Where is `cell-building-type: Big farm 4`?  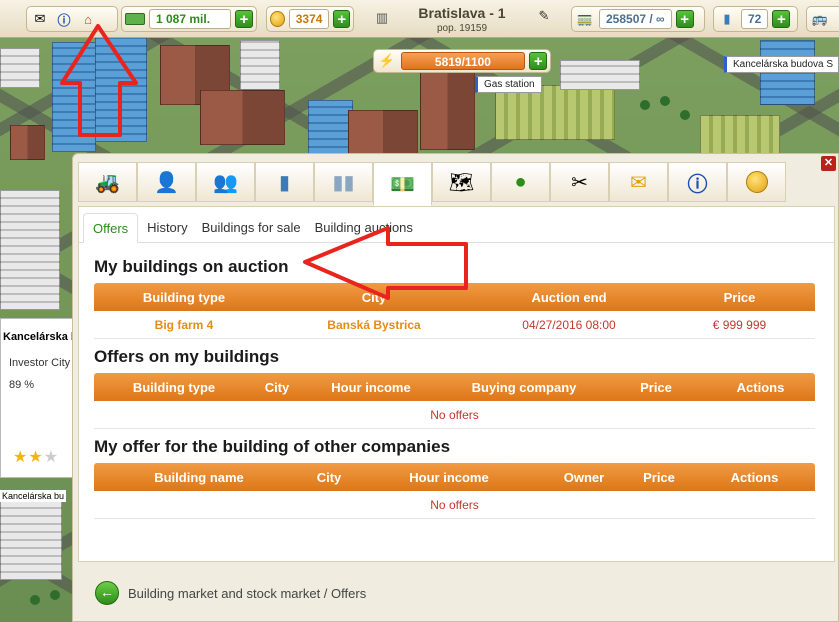 cell-building-type: Big farm 4 is located at coordinates (184, 325).